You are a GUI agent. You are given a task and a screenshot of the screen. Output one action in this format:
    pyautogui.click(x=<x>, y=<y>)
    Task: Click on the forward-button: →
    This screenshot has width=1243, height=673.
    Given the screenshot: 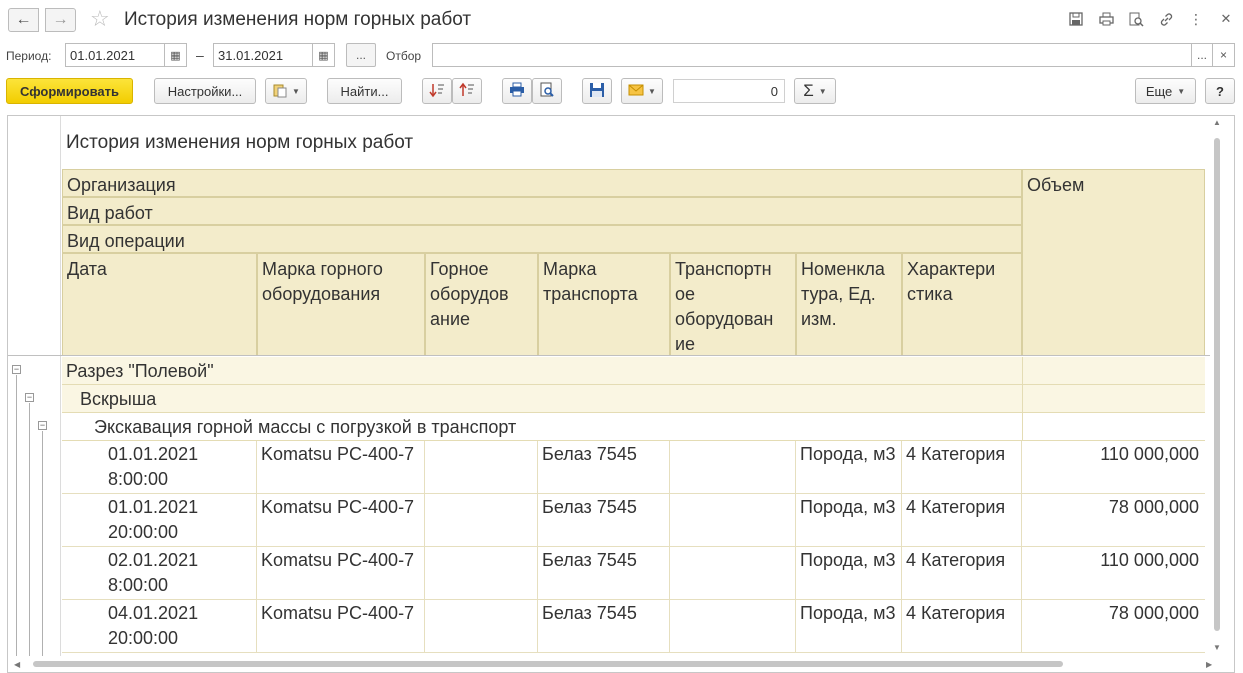 What is the action you would take?
    pyautogui.click(x=60, y=20)
    